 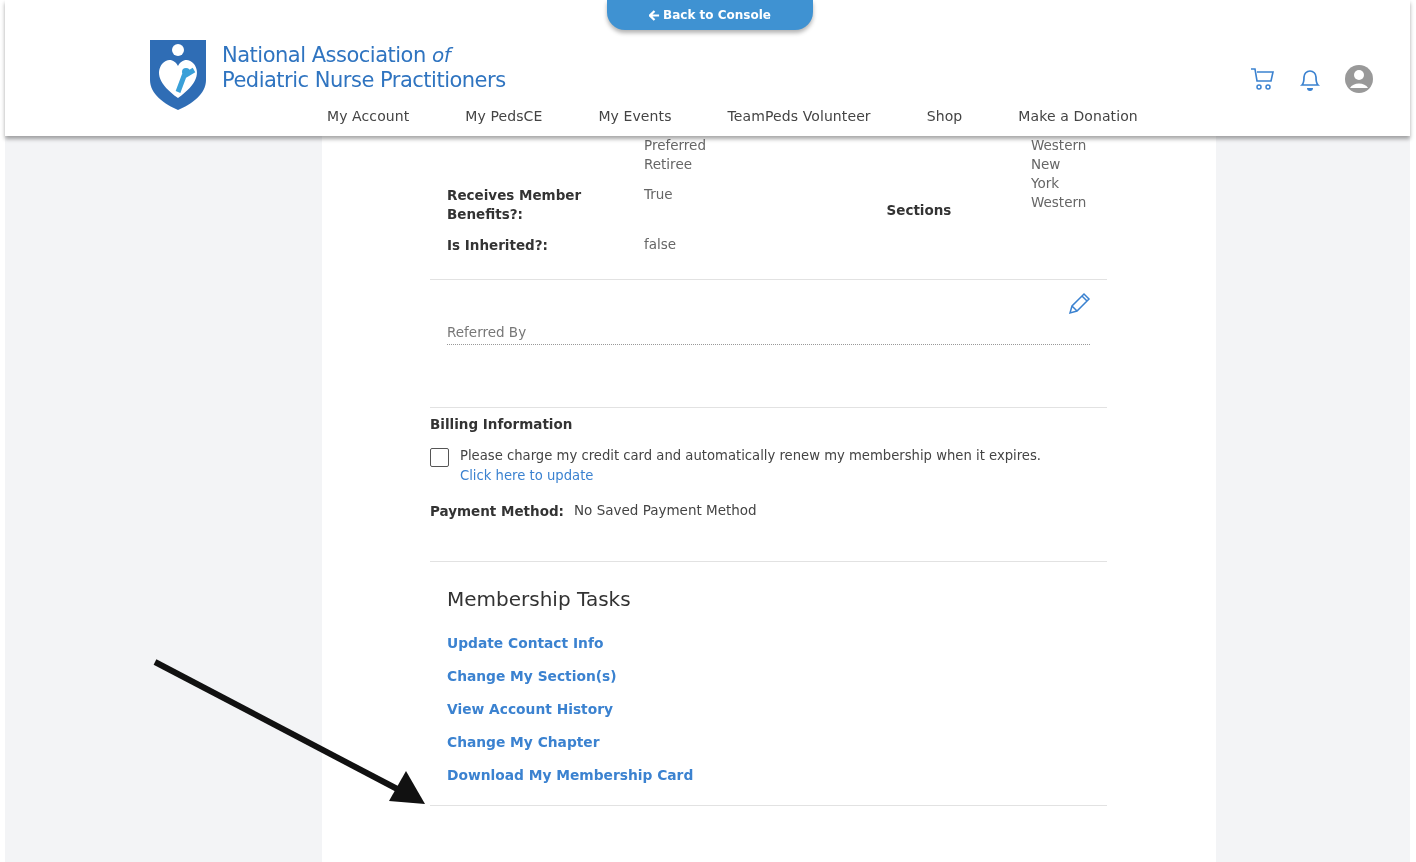 What do you see at coordinates (1079, 304) in the screenshot?
I see `pencil-icon` at bounding box center [1079, 304].